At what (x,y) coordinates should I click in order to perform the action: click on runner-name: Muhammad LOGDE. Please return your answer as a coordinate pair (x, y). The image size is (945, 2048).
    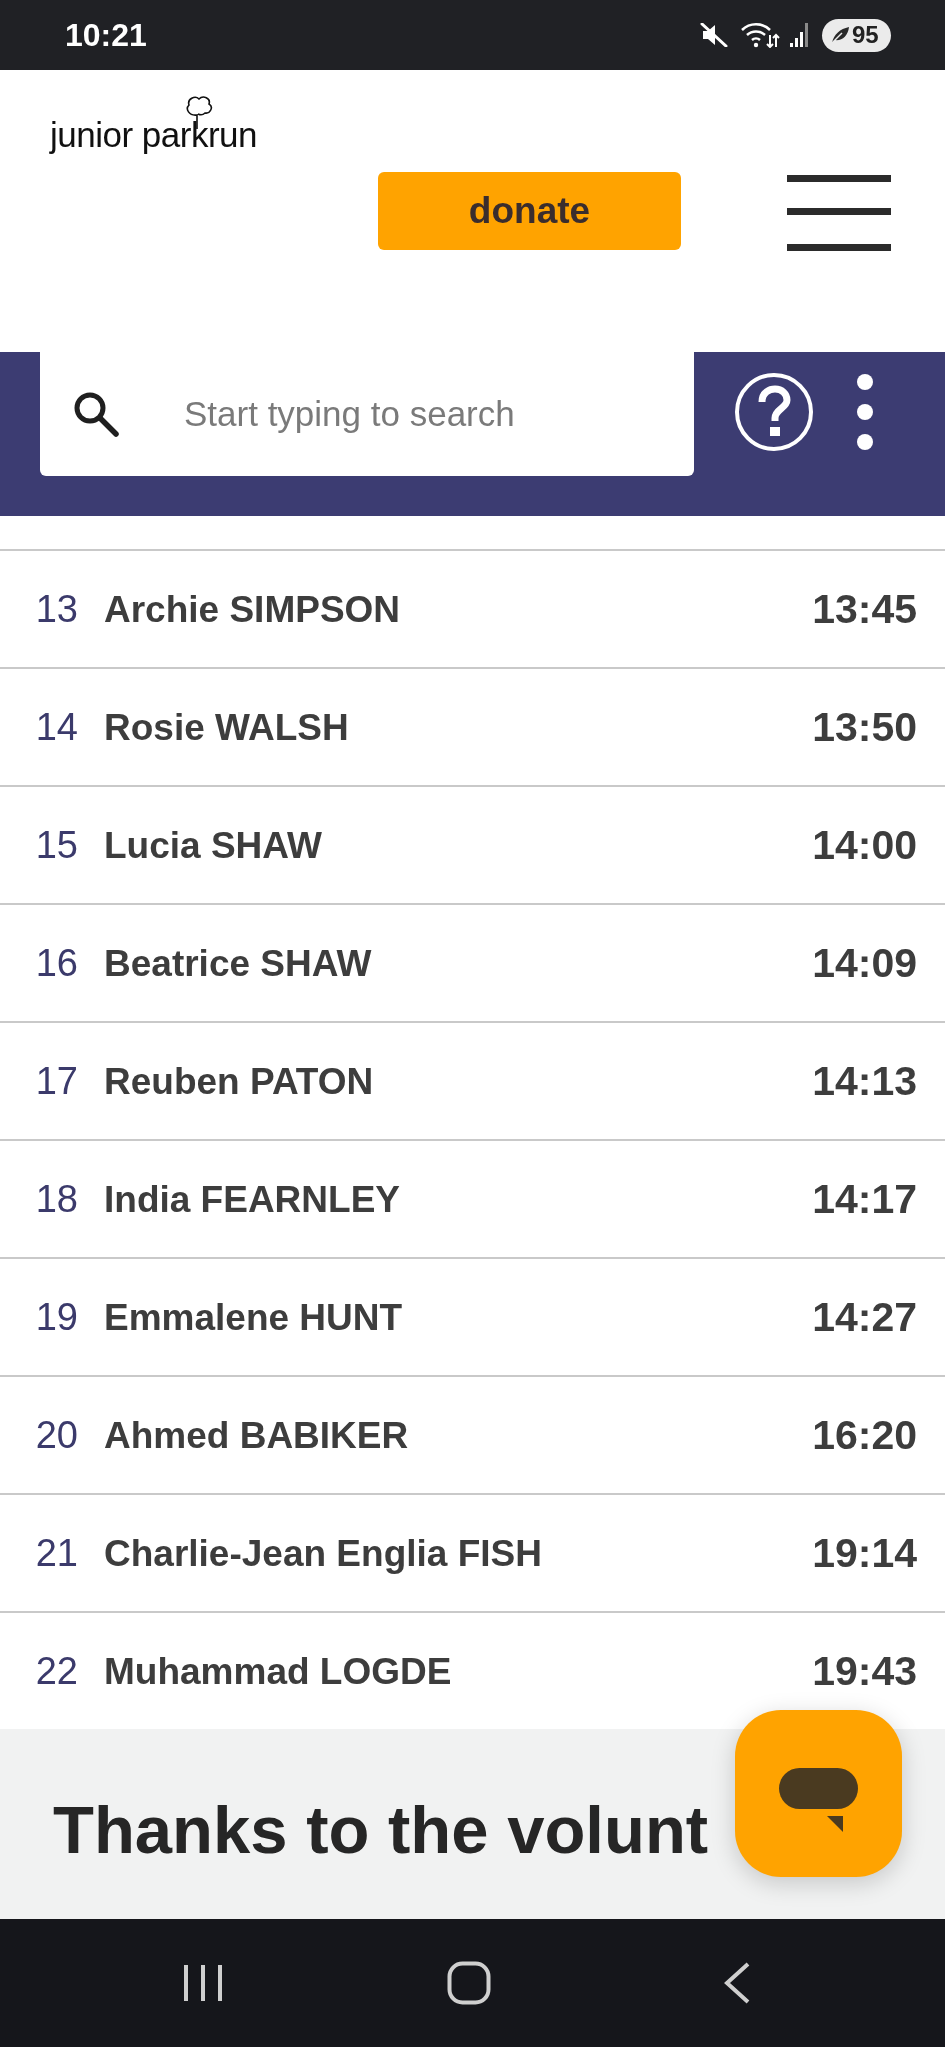
    Looking at the image, I should click on (278, 1671).